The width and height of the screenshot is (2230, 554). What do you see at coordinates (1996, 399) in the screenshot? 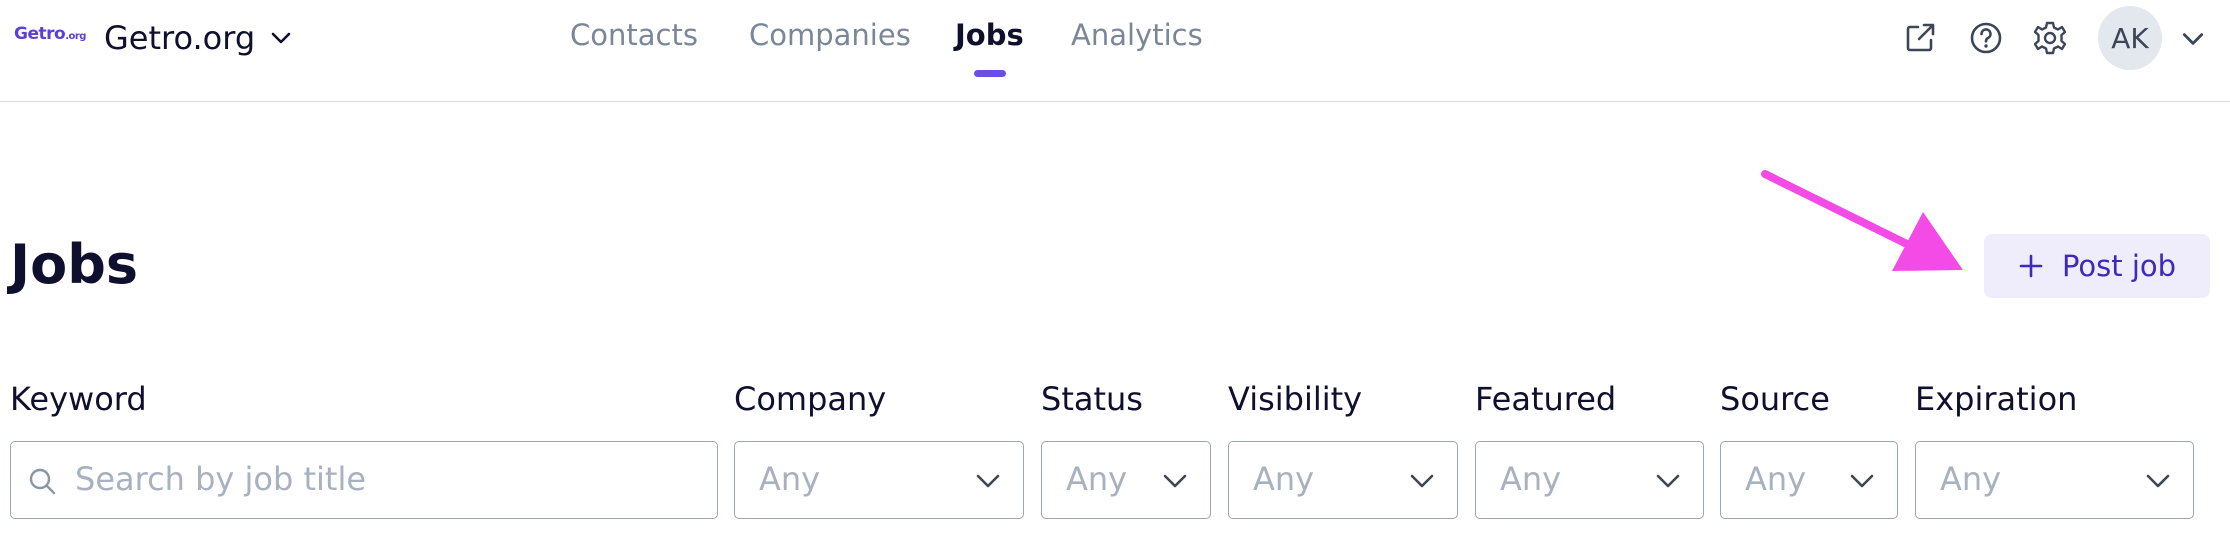
I see `expiration-label: Expiration` at bounding box center [1996, 399].